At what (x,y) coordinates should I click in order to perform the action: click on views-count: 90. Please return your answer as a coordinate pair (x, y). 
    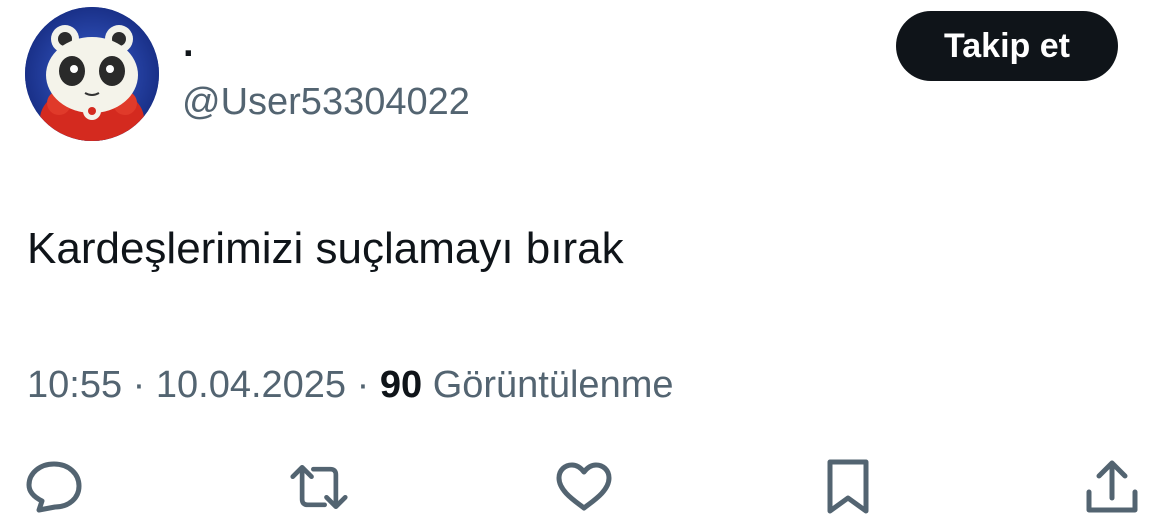
    Looking at the image, I should click on (401, 385).